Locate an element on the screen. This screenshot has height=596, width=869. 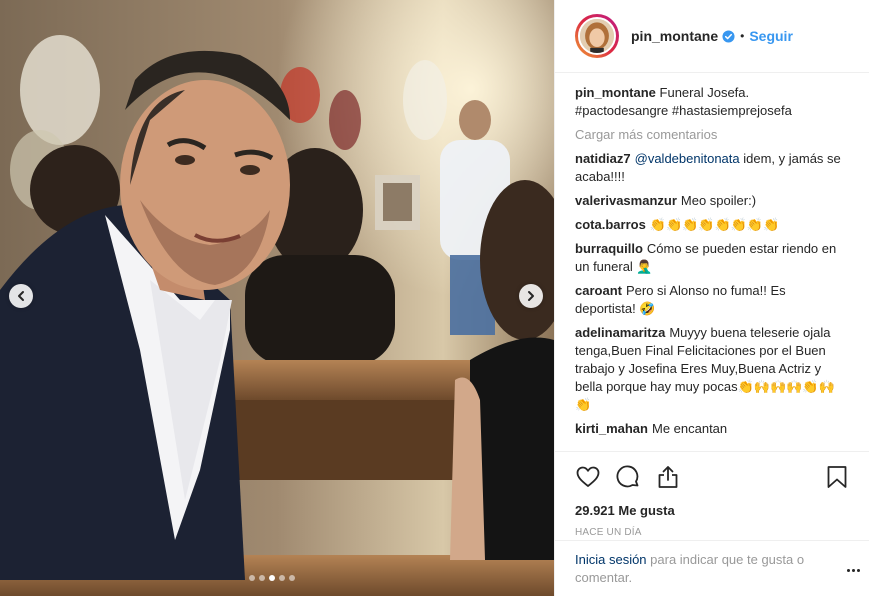
carousel-dot-active is located at coordinates (272, 578).